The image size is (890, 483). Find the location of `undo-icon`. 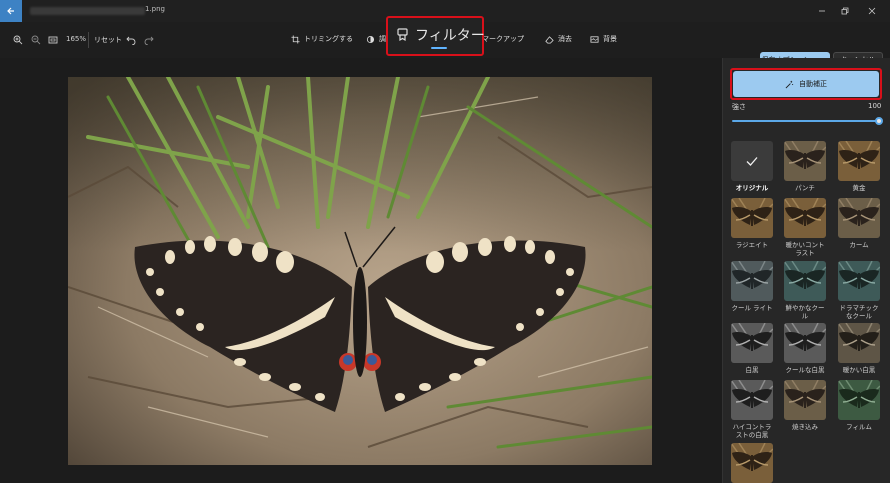

undo-icon is located at coordinates (131, 40).